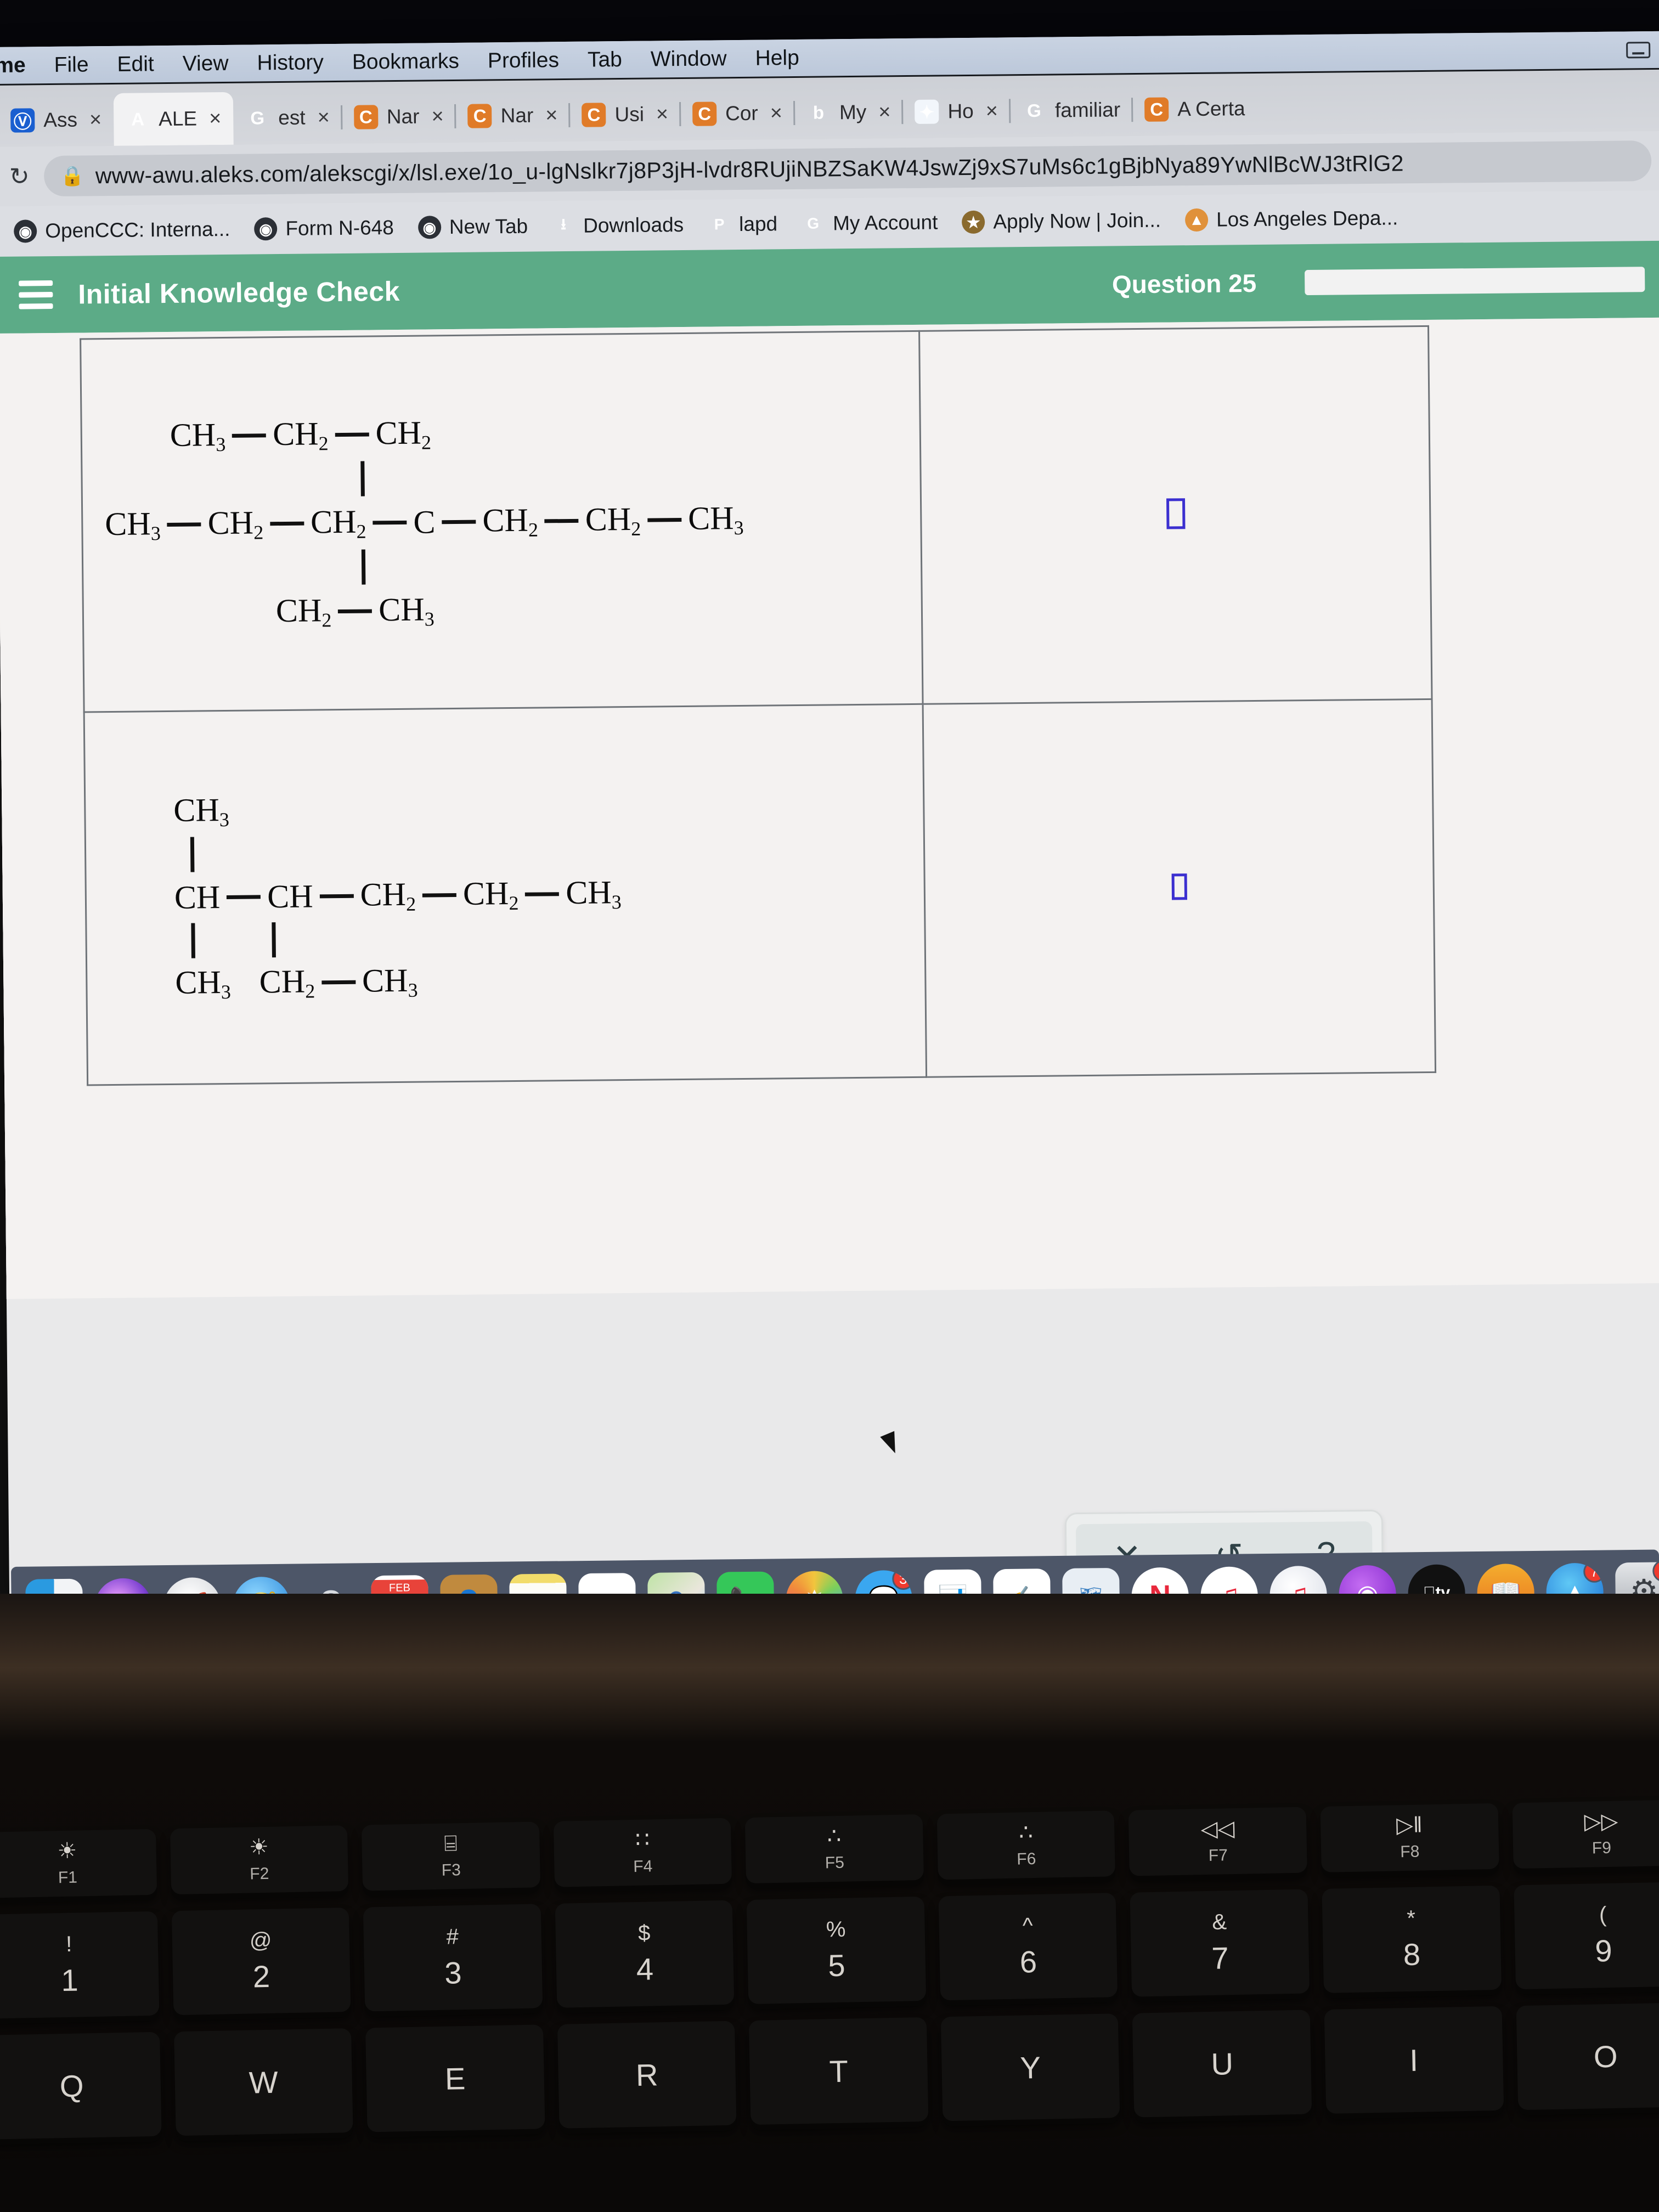  What do you see at coordinates (745, 1582) in the screenshot?
I see `facetime-icon: 📞` at bounding box center [745, 1582].